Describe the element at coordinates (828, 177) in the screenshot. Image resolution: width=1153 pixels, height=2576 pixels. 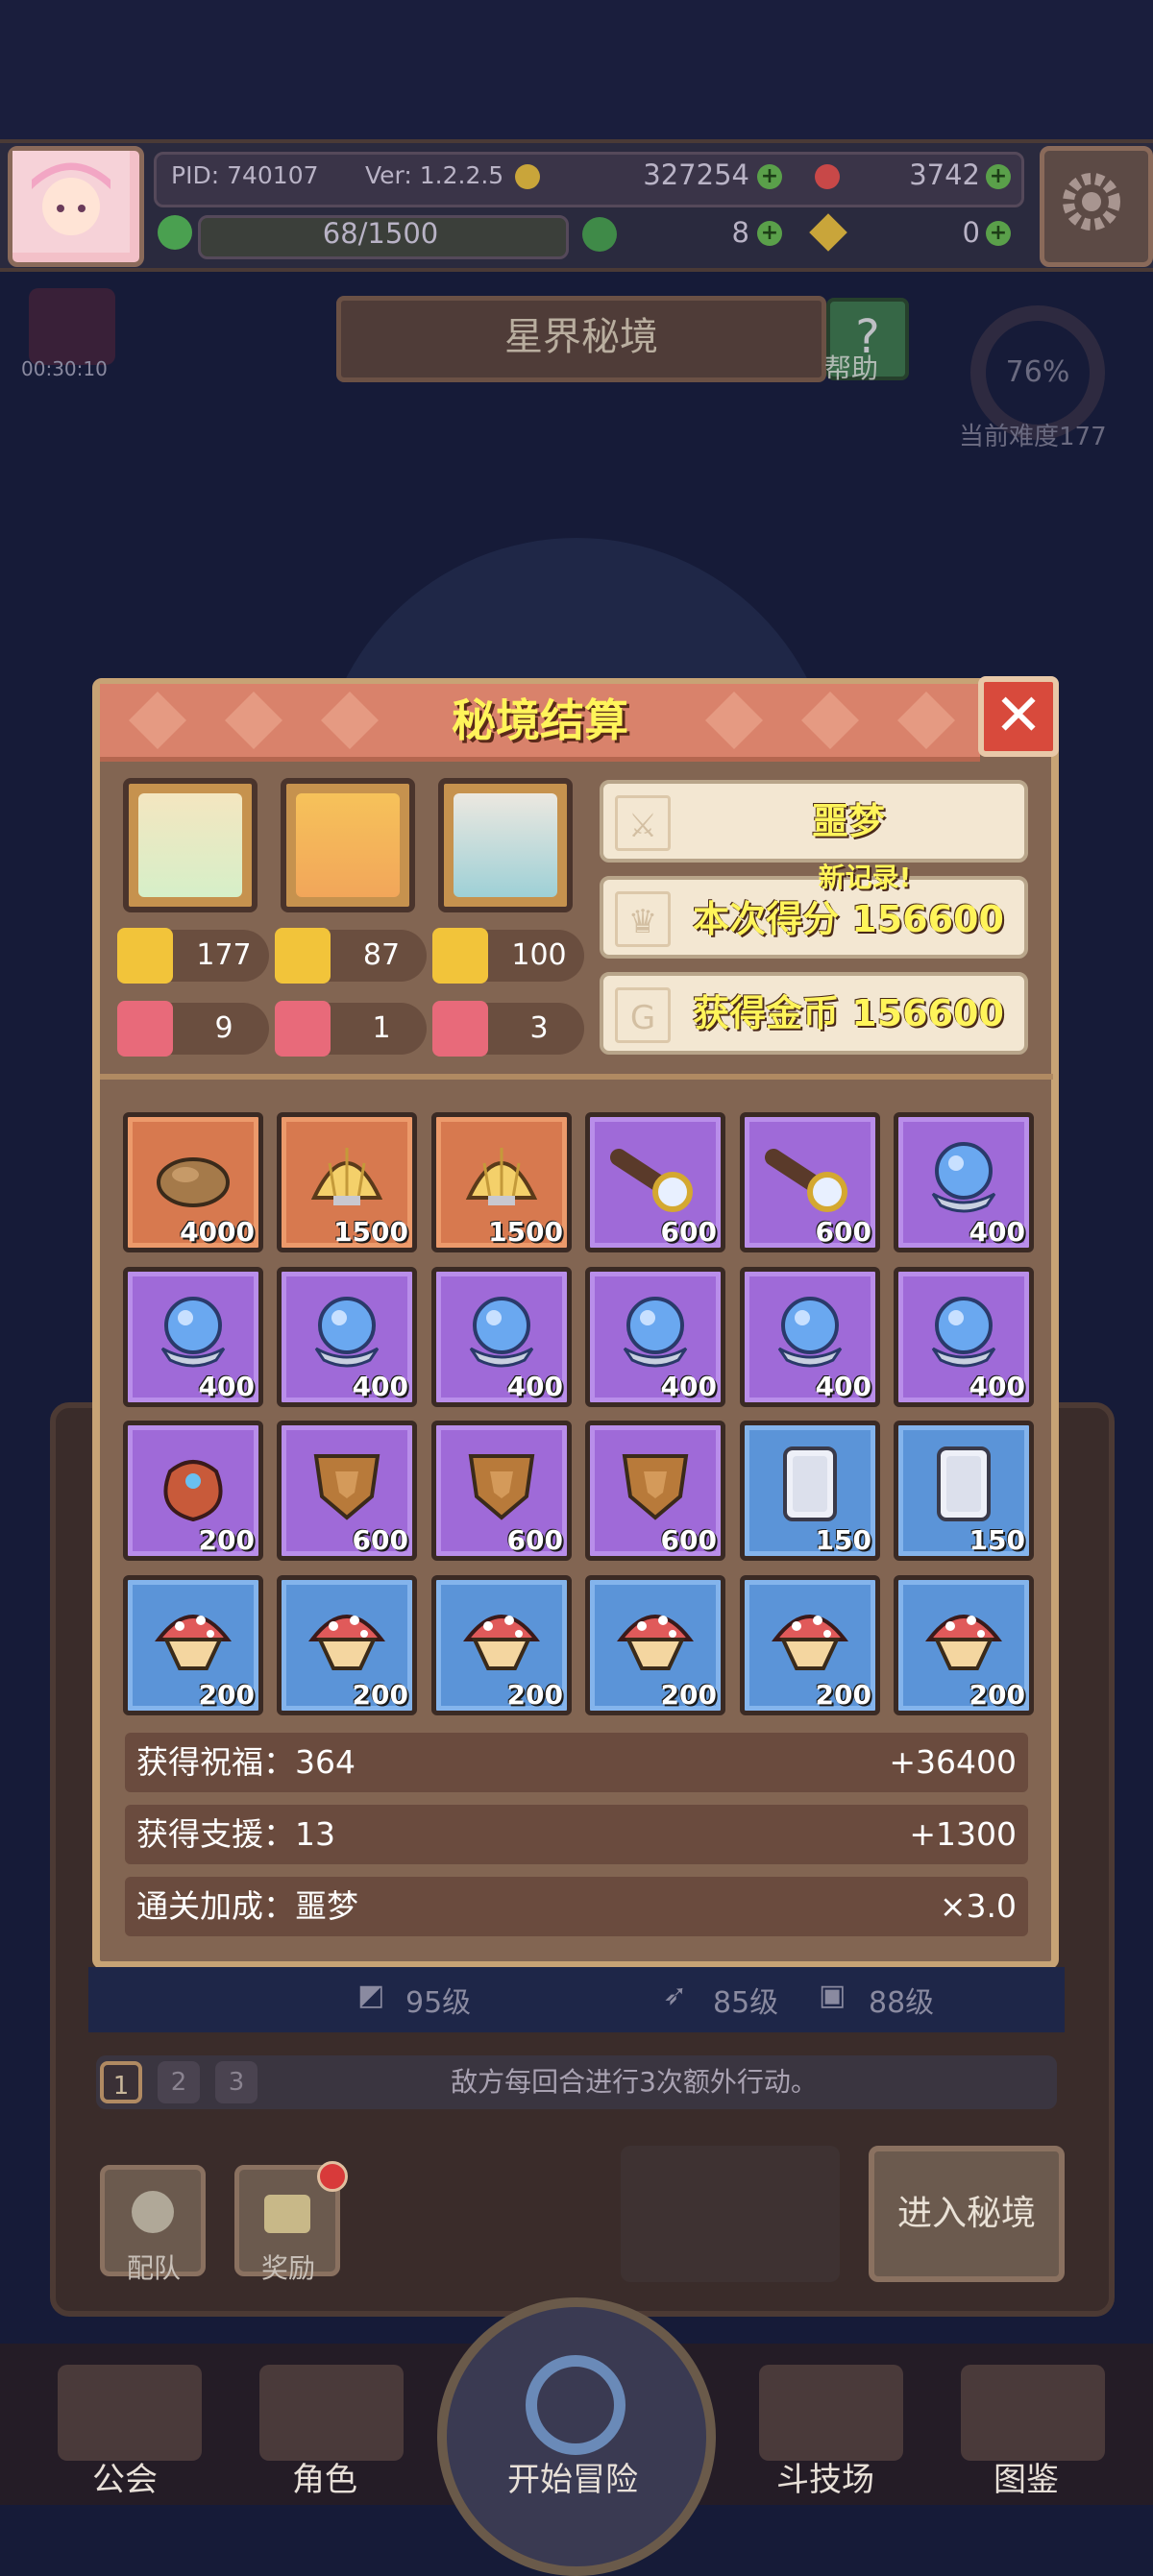
I see `red-gem-icon` at that location.